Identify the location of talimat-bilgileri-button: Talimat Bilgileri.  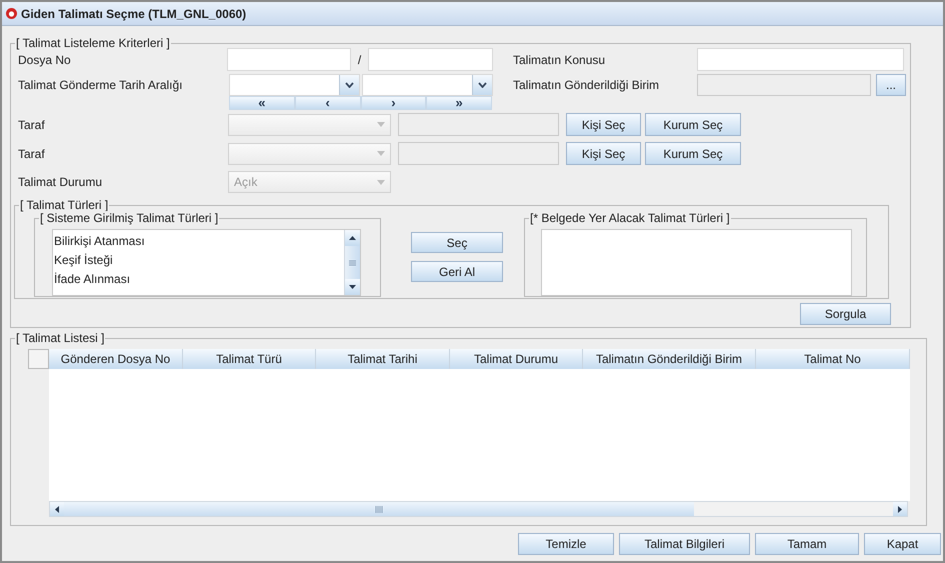
(684, 544).